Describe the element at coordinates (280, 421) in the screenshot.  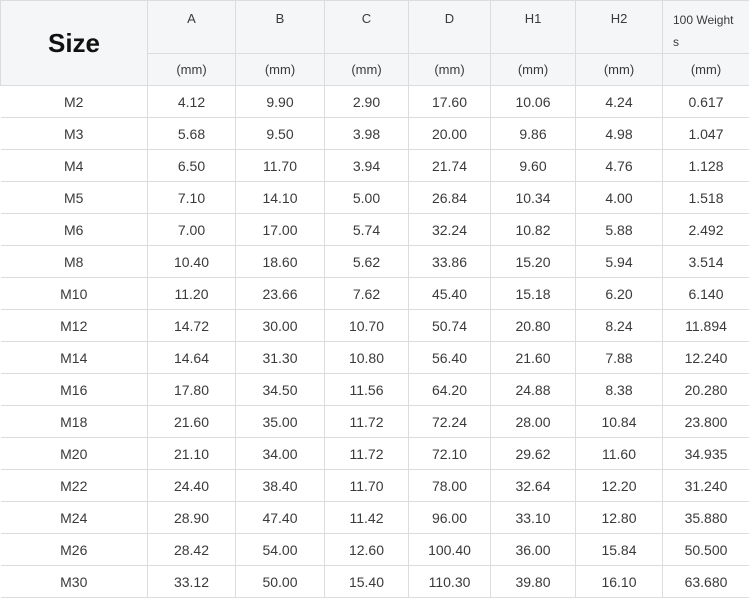
I see `b-cell: 35.00` at that location.